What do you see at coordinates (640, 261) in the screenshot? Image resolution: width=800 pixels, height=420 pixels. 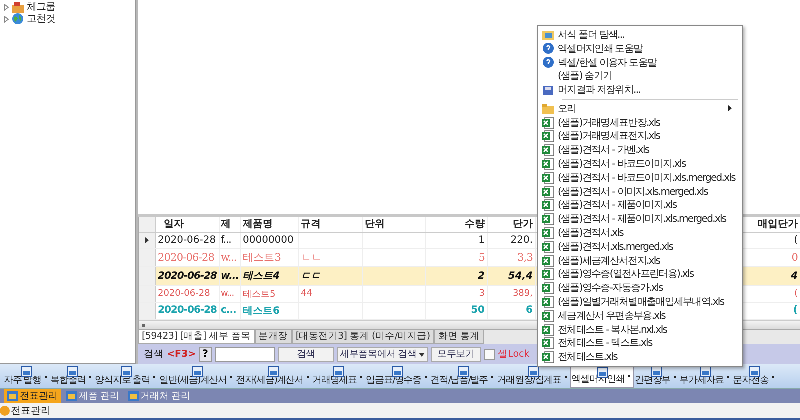 I see `menu-item: (샘플)세금계산서전지.xls` at bounding box center [640, 261].